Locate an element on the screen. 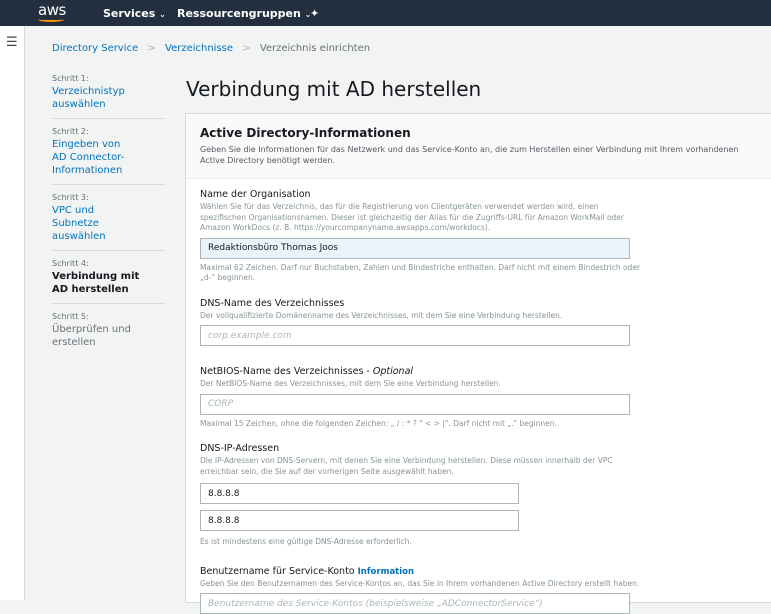 Image resolution: width=771 pixels, height=614 pixels. netbios-name-input is located at coordinates (415, 404).